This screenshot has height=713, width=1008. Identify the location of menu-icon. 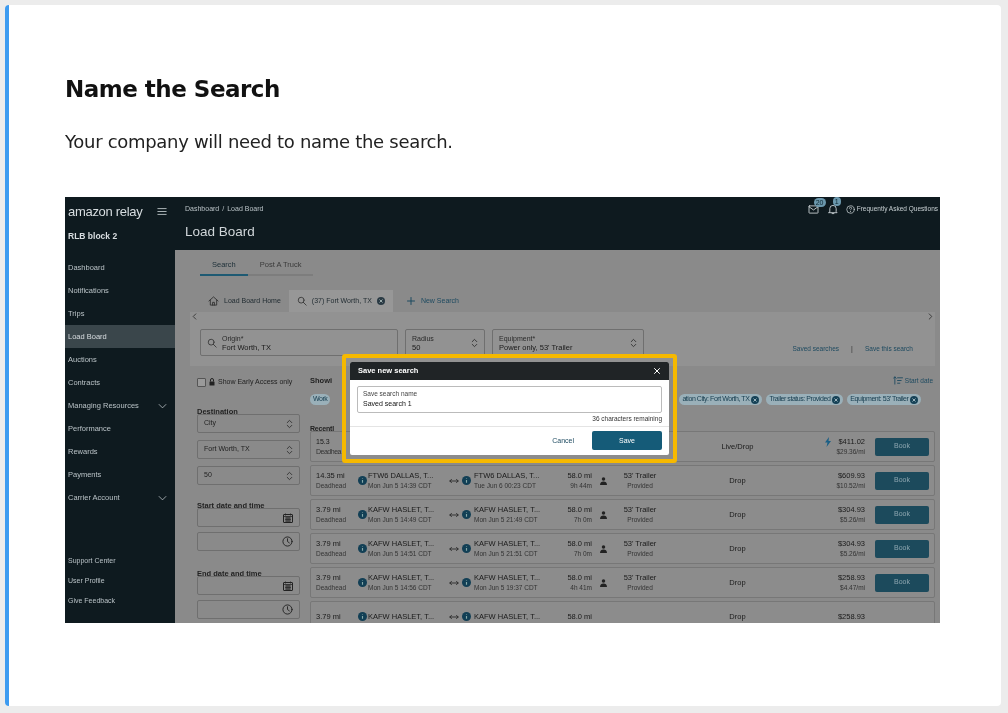
(162, 211).